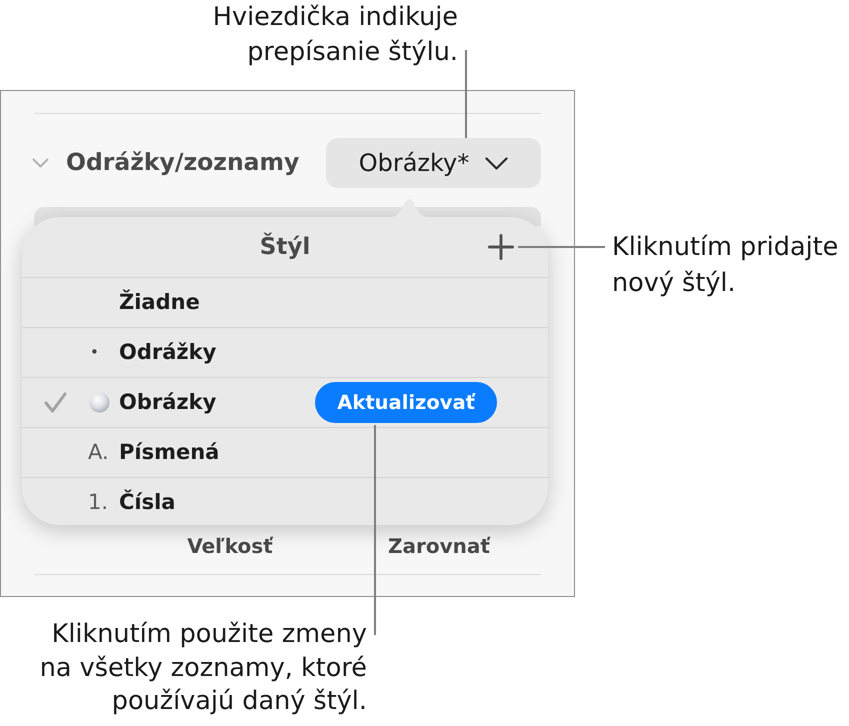 This screenshot has height=726, width=849. What do you see at coordinates (169, 452) in the screenshot?
I see `style-option: Písmená` at bounding box center [169, 452].